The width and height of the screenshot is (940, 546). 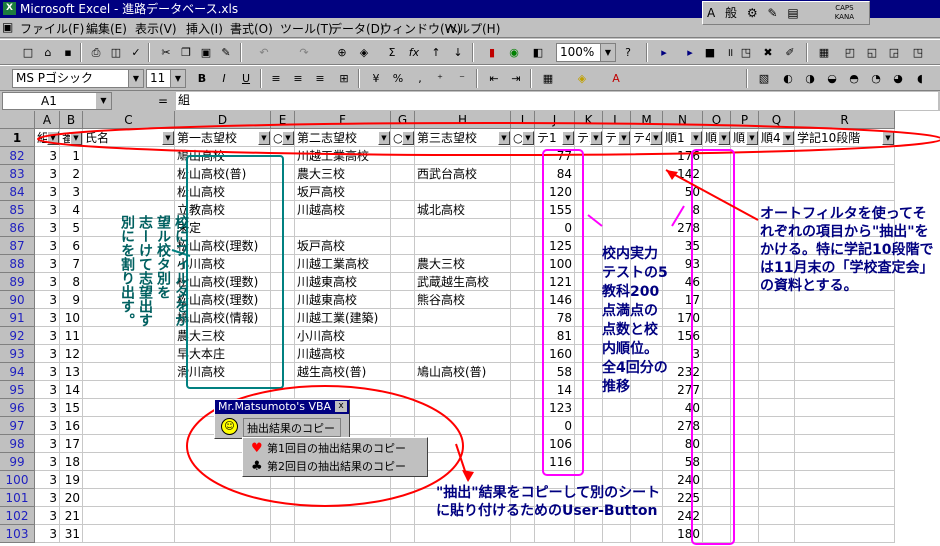 What do you see at coordinates (343, 318) in the screenshot?
I see `table-cell: 川越工業(建築)` at bounding box center [343, 318].